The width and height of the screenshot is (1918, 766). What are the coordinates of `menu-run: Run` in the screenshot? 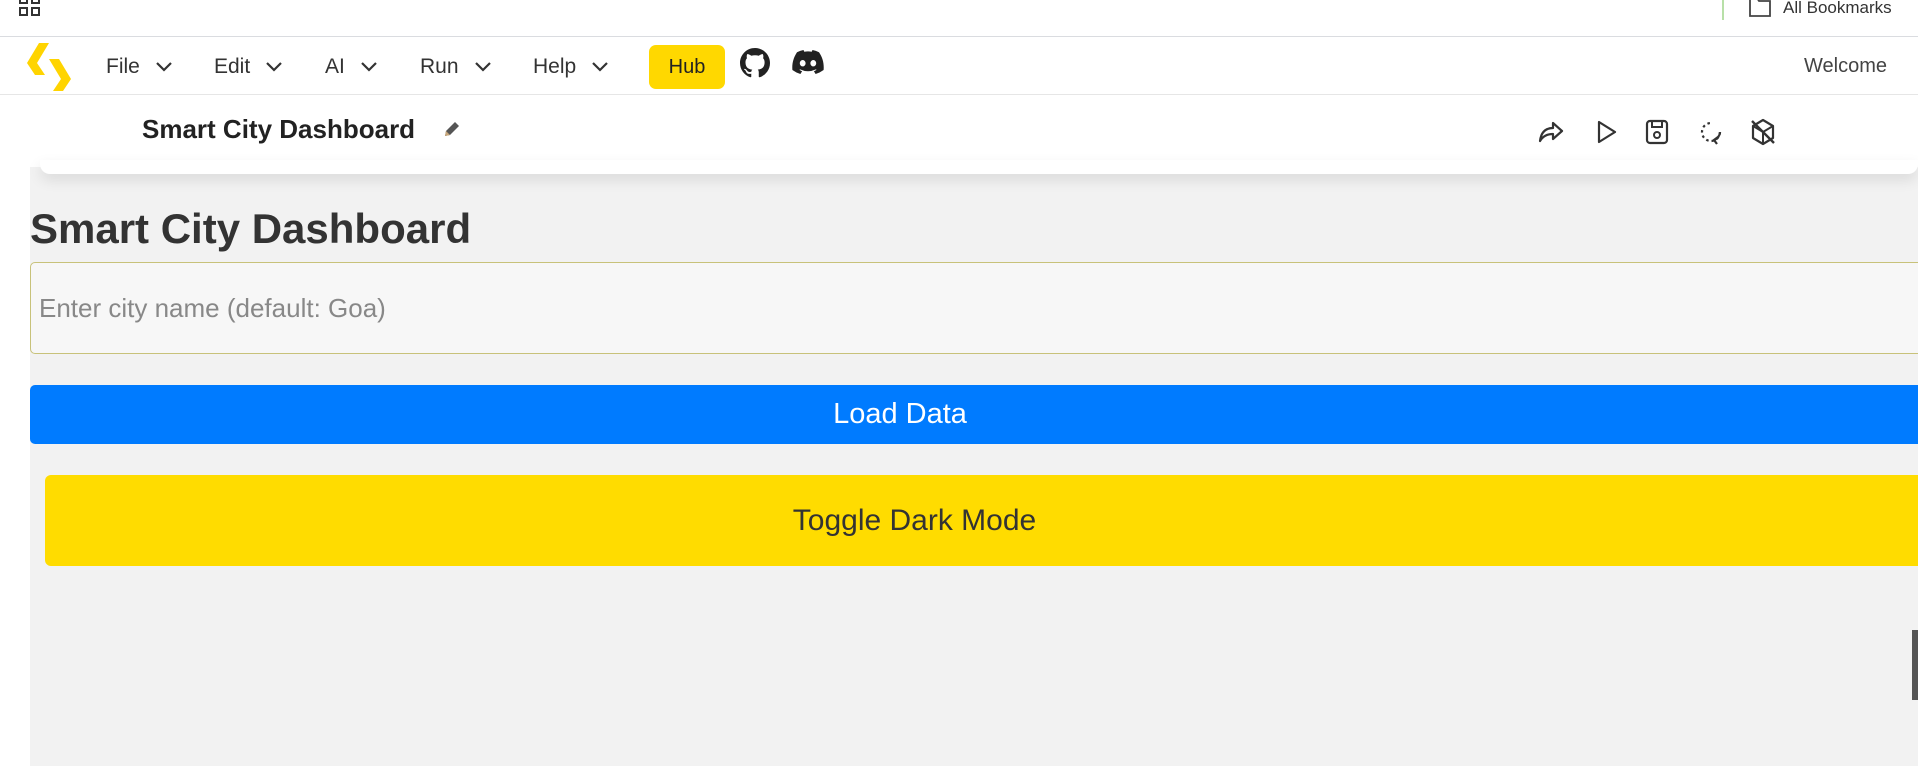 It's located at (456, 67).